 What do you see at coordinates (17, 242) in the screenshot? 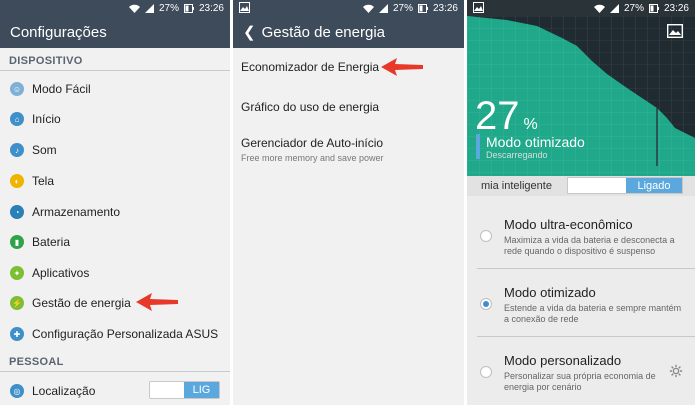
I see `battery-icon: ▮` at bounding box center [17, 242].